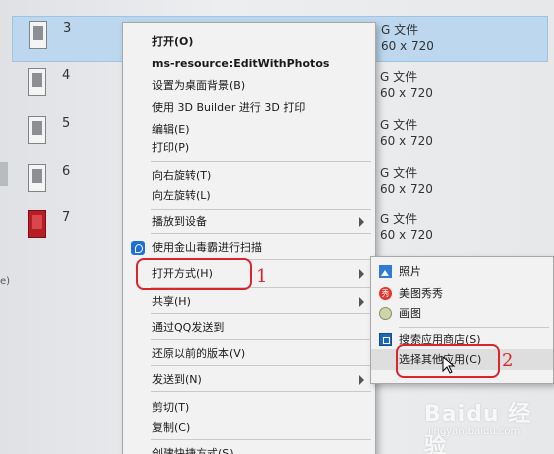  What do you see at coordinates (508, 360) in the screenshot?
I see `annotation-number-2: 2` at bounding box center [508, 360].